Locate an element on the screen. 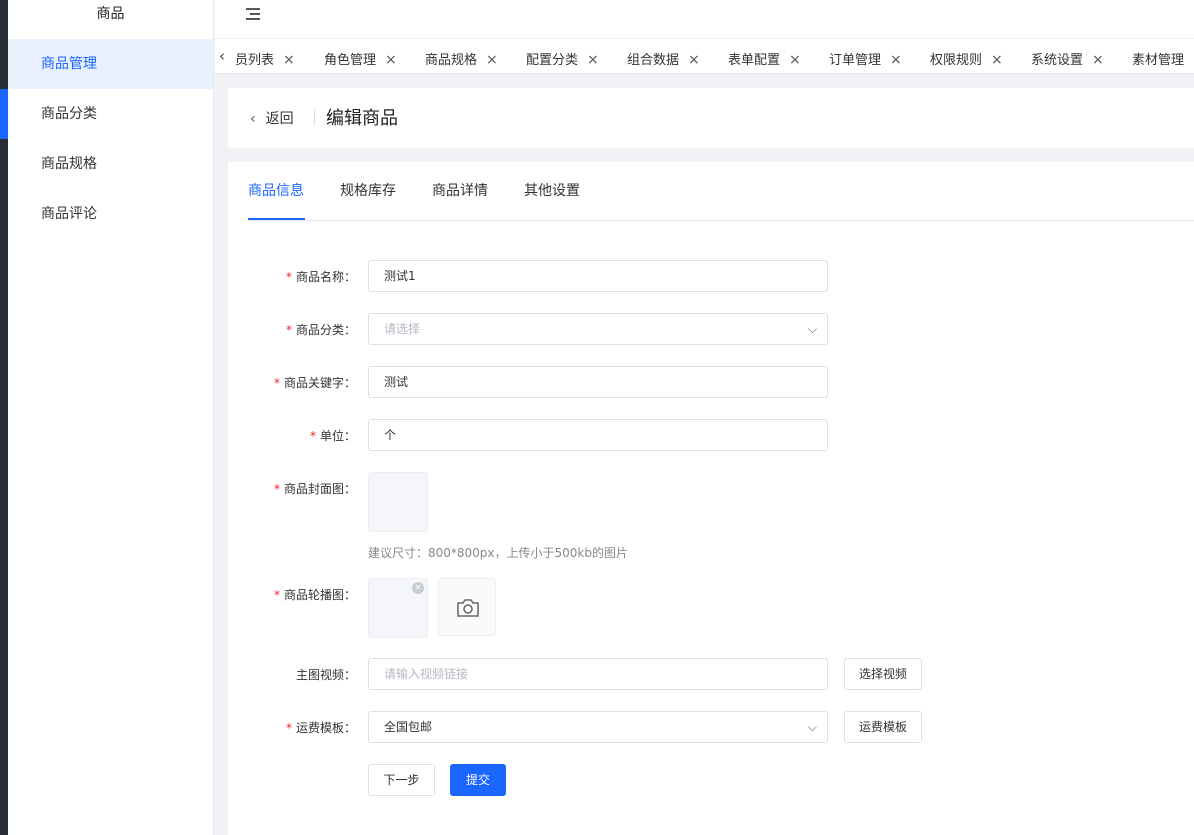 The height and width of the screenshot is (835, 1194). label-text: 单位： is located at coordinates (337, 436).